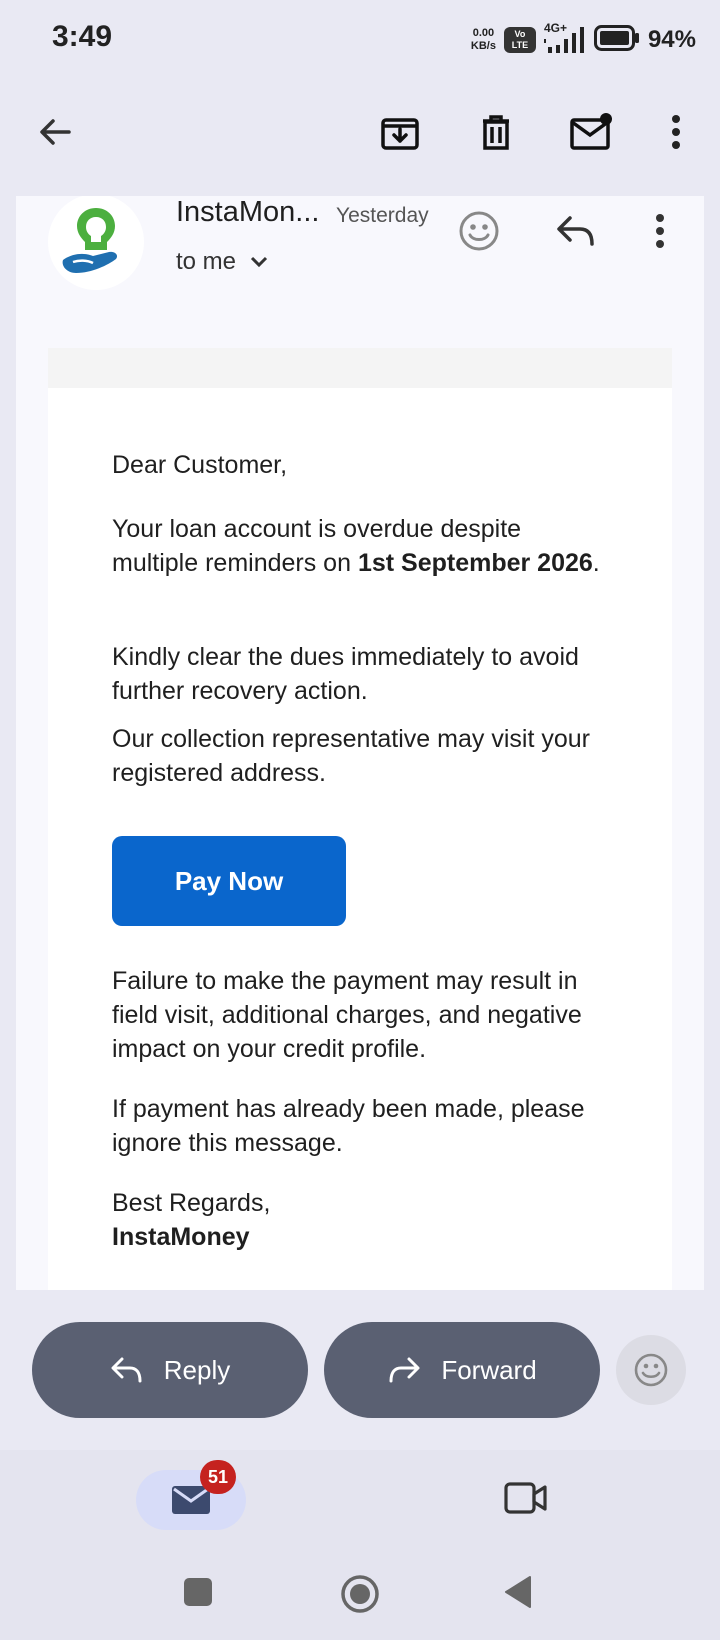  Describe the element at coordinates (82, 36) in the screenshot. I see `status-time: 3:49` at that location.